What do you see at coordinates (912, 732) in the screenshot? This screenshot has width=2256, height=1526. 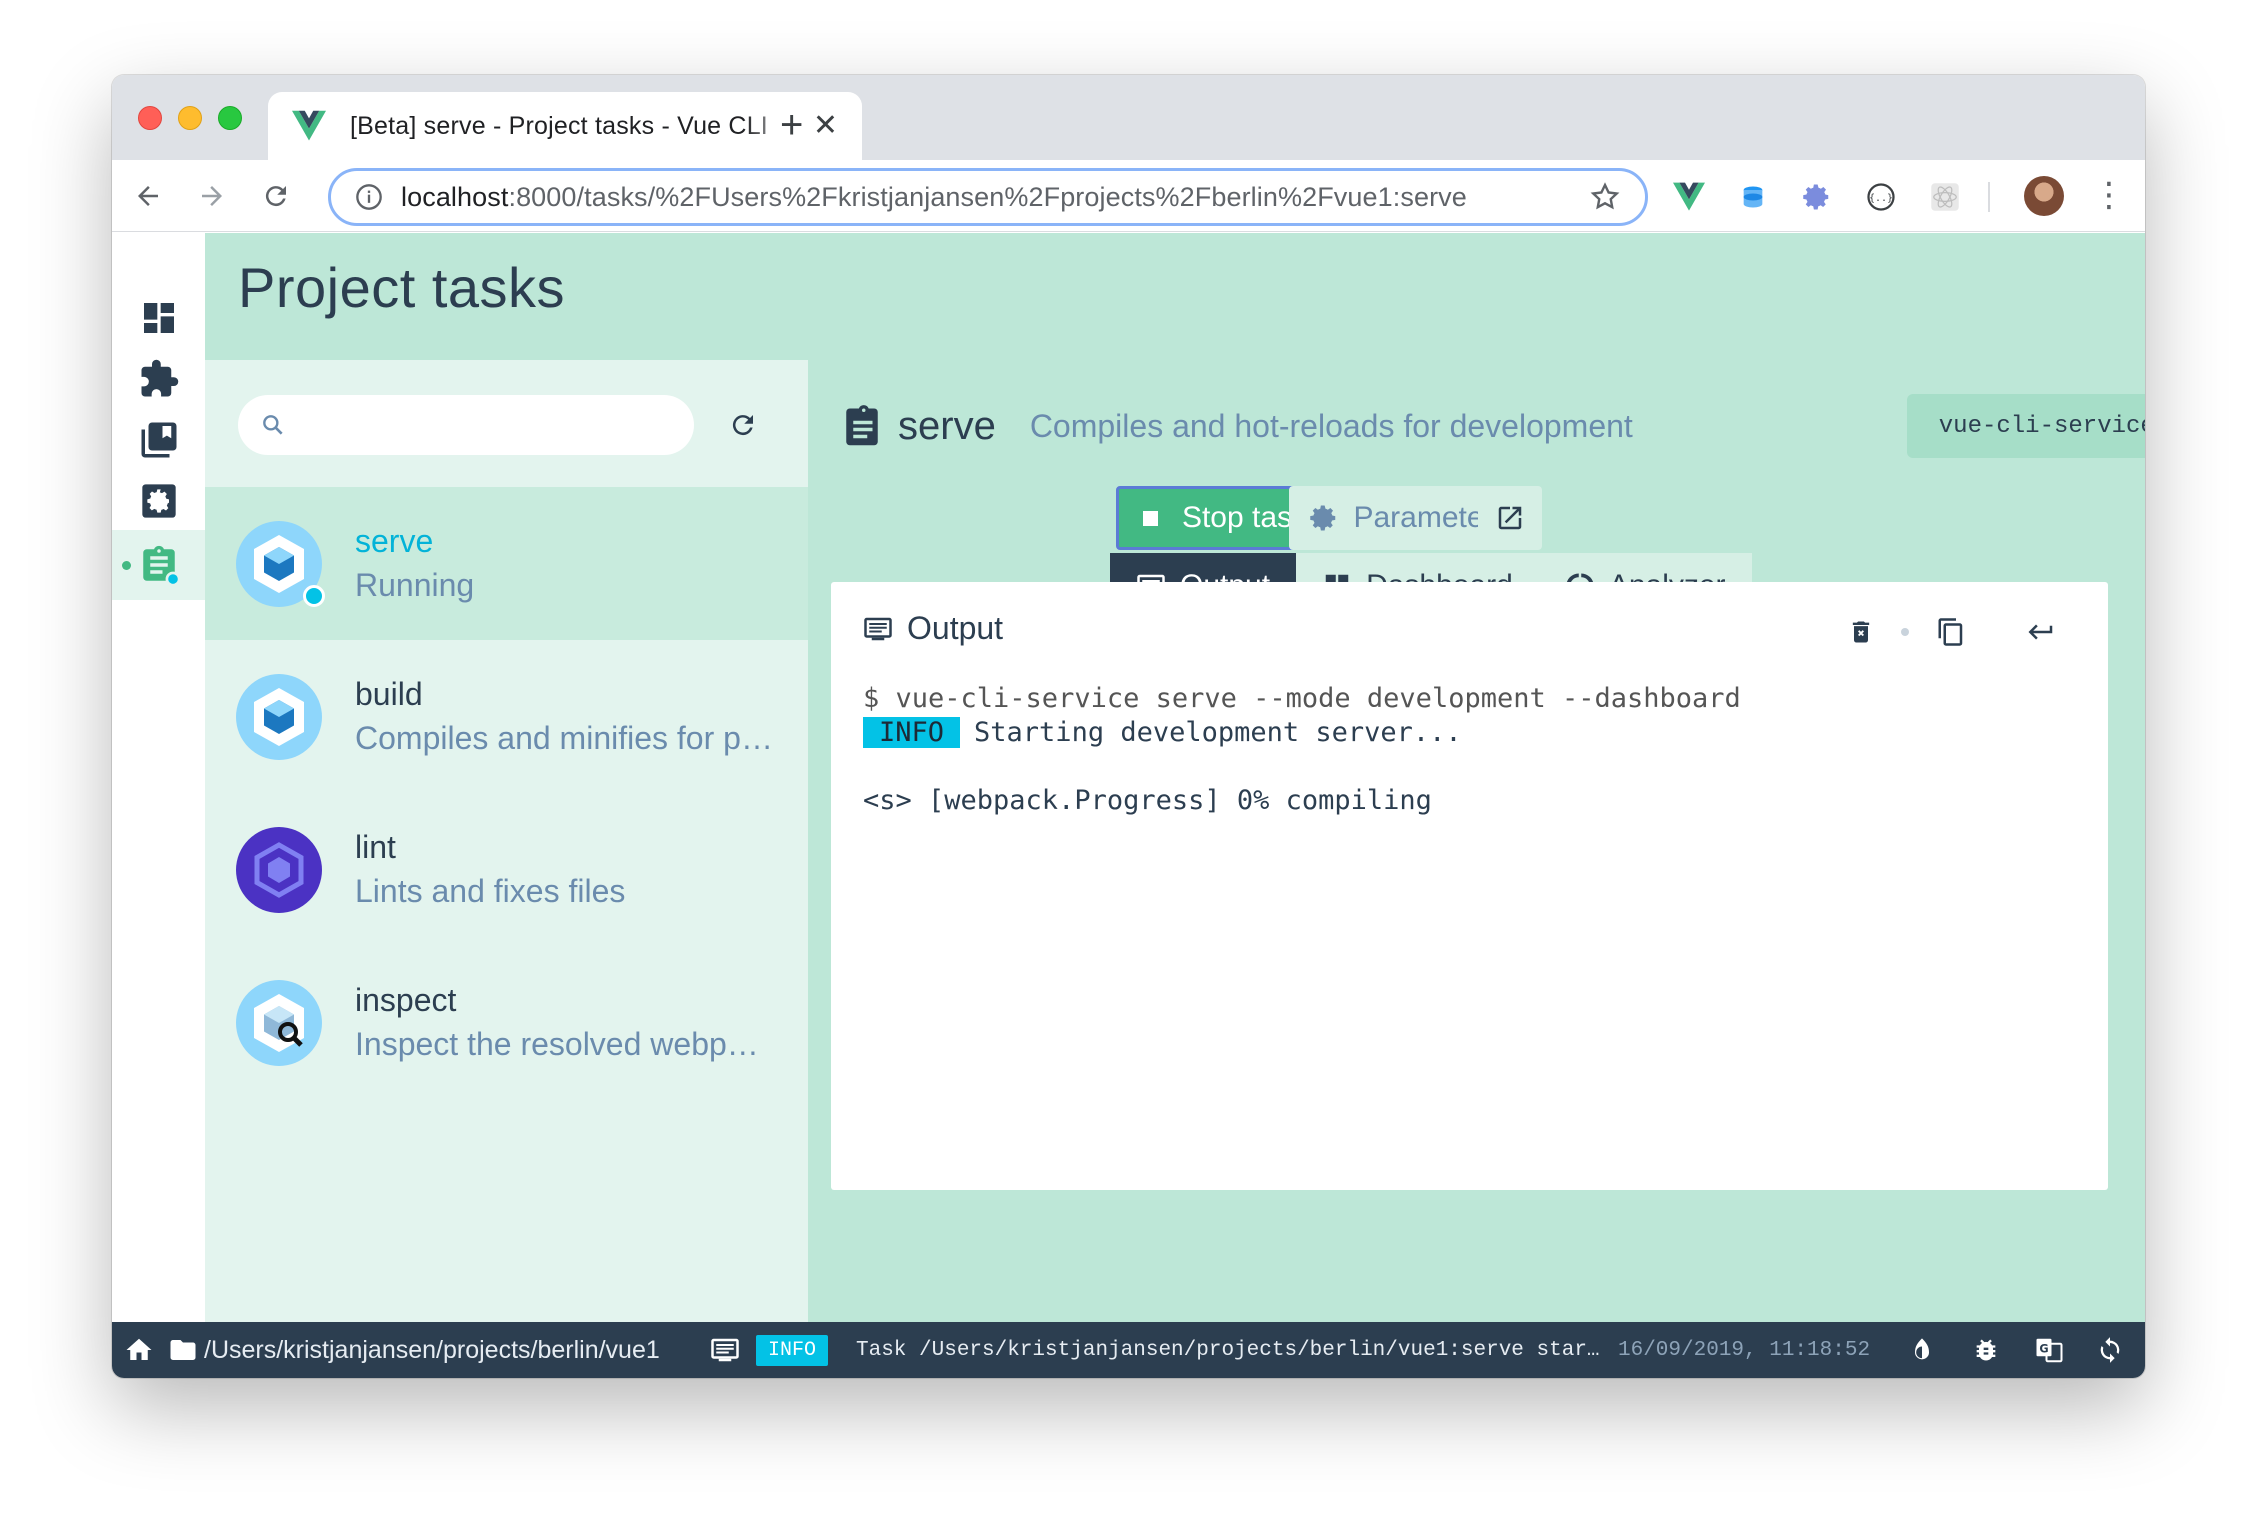 I see `info-tag: INFO` at bounding box center [912, 732].